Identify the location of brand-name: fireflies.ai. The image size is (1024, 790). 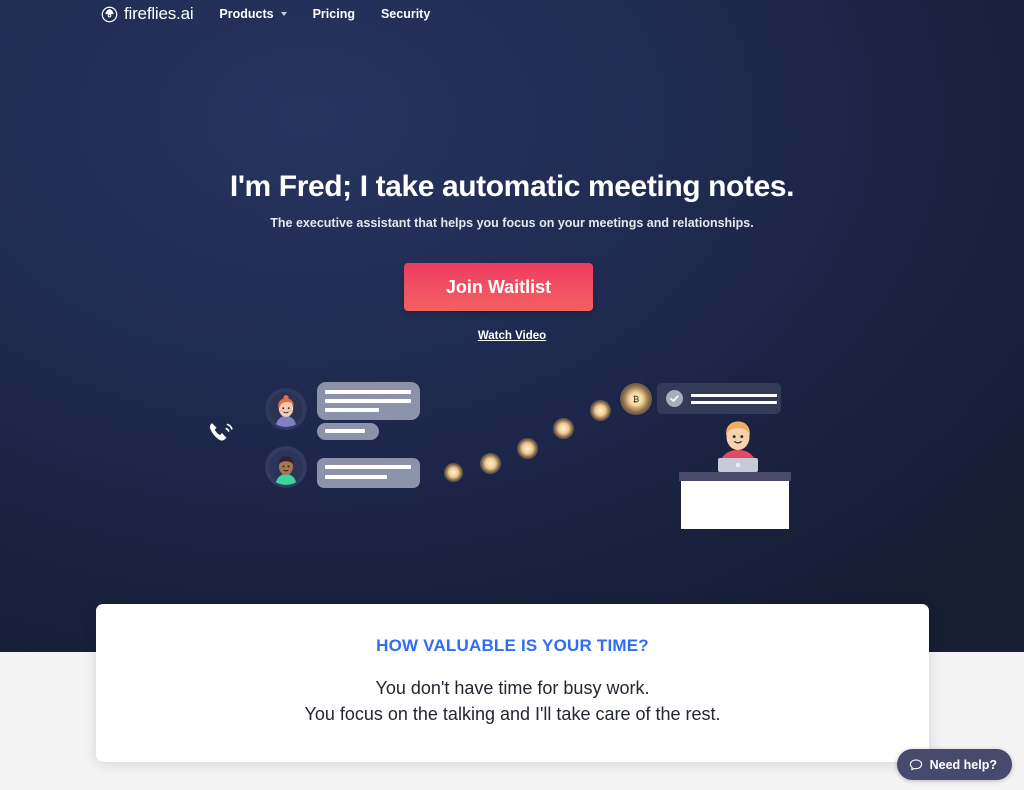
(159, 13).